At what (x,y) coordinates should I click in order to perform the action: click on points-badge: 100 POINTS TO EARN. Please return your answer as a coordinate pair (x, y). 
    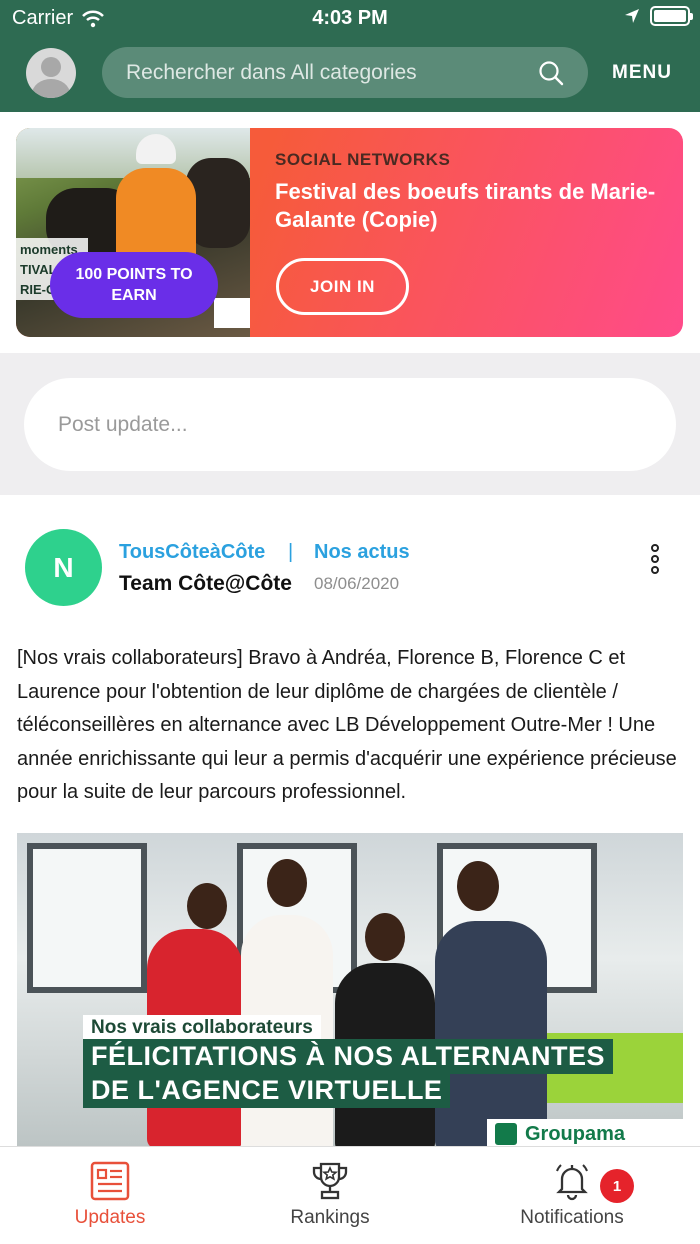
    Looking at the image, I should click on (134, 285).